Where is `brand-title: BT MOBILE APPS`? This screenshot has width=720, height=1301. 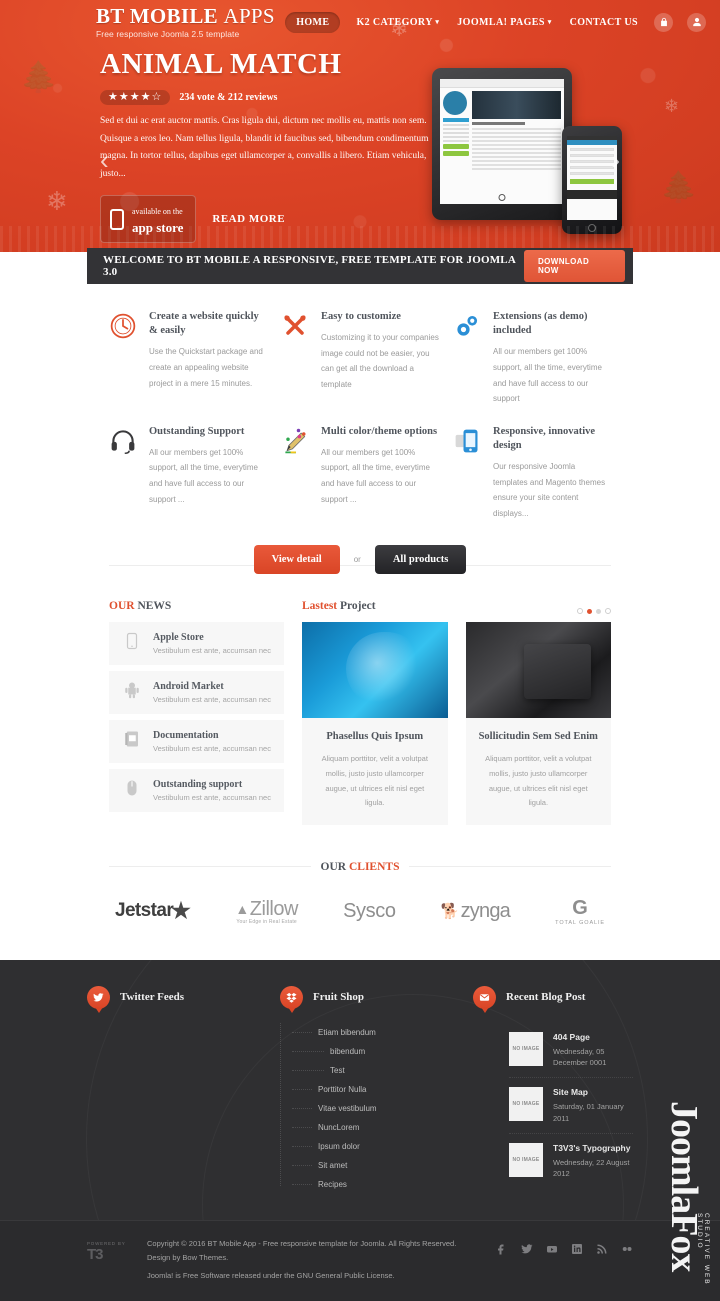
brand-title: BT MOBILE APPS is located at coordinates (185, 15).